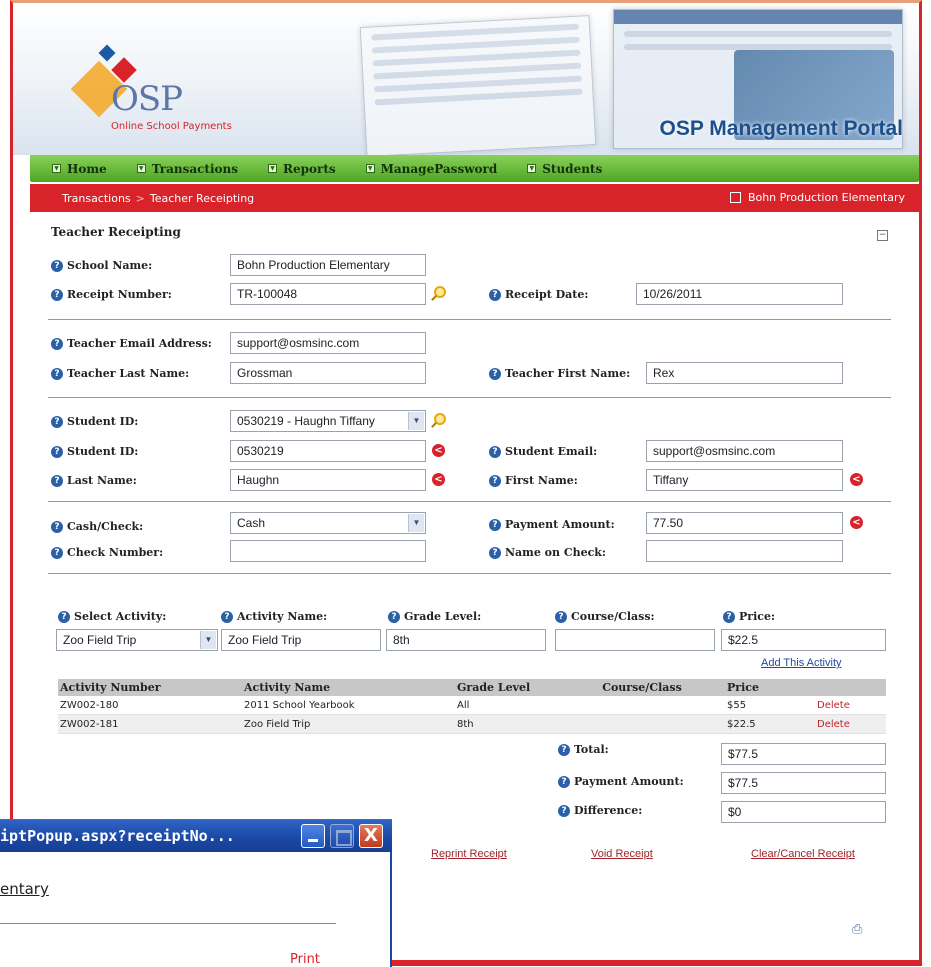  What do you see at coordinates (552, 524) in the screenshot?
I see `payment-amount-label: ? Payment Amount:` at bounding box center [552, 524].